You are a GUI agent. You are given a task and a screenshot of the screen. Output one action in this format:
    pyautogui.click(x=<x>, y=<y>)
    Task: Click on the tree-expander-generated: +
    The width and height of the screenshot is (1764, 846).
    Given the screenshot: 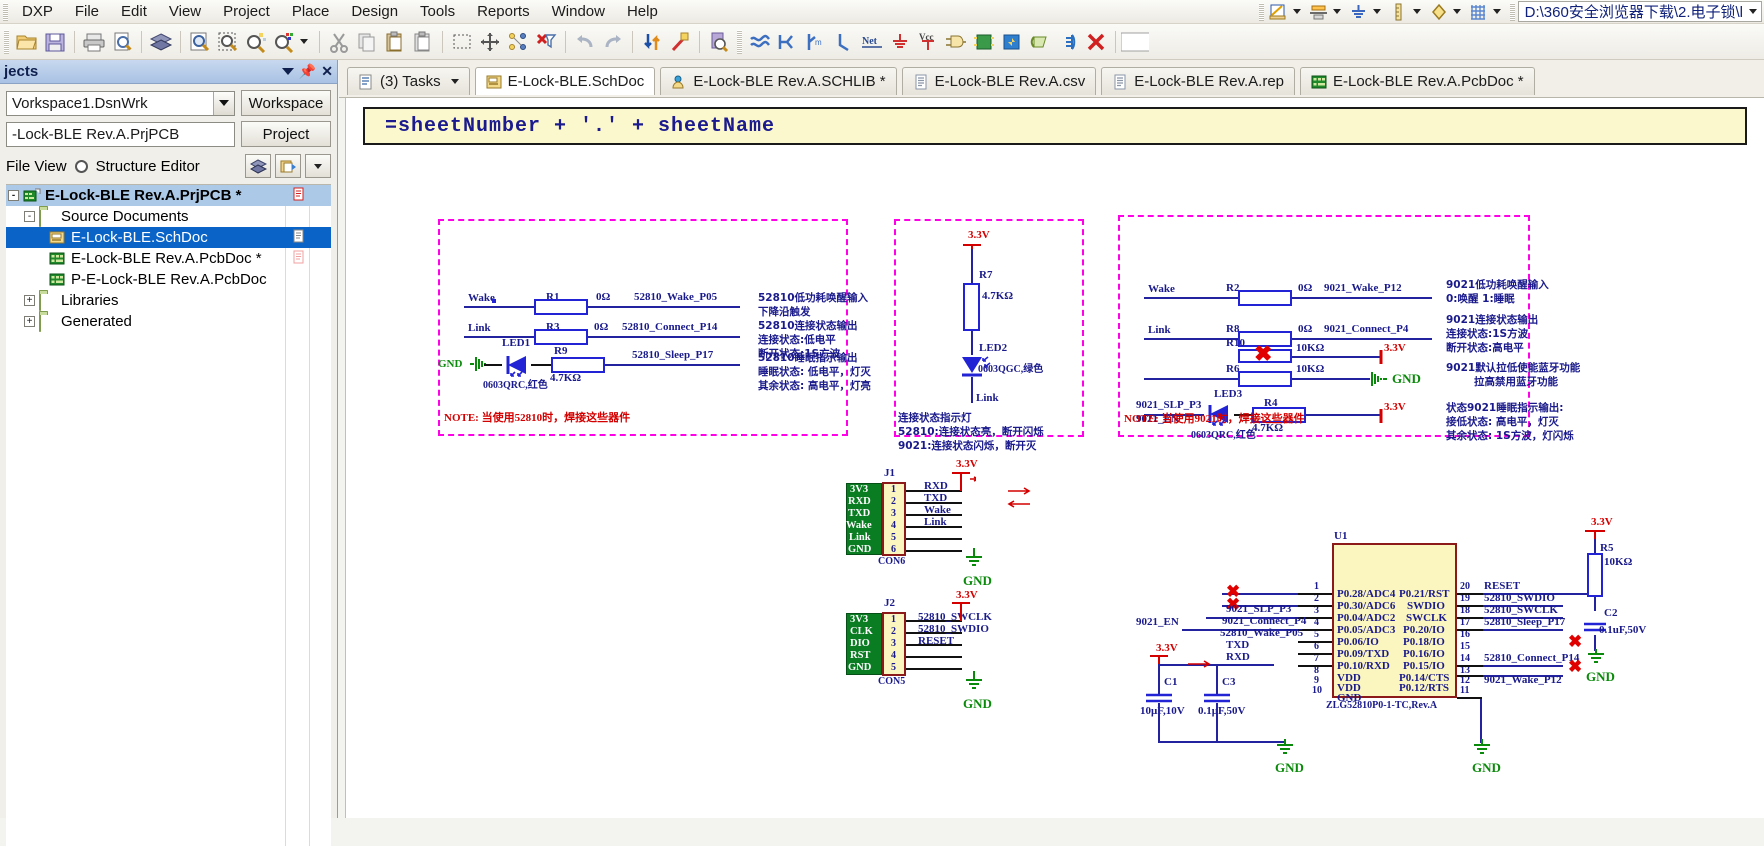 What is the action you would take?
    pyautogui.click(x=29, y=321)
    